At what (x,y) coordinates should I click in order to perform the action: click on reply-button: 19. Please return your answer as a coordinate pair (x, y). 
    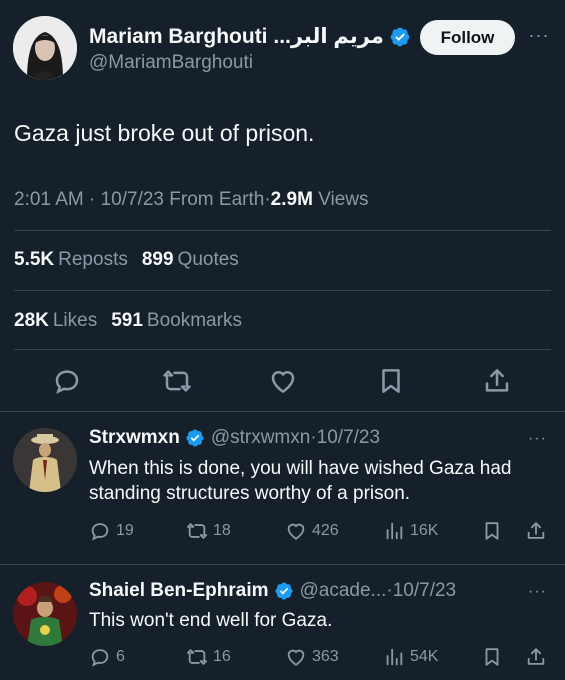
    Looking at the image, I should click on (111, 531).